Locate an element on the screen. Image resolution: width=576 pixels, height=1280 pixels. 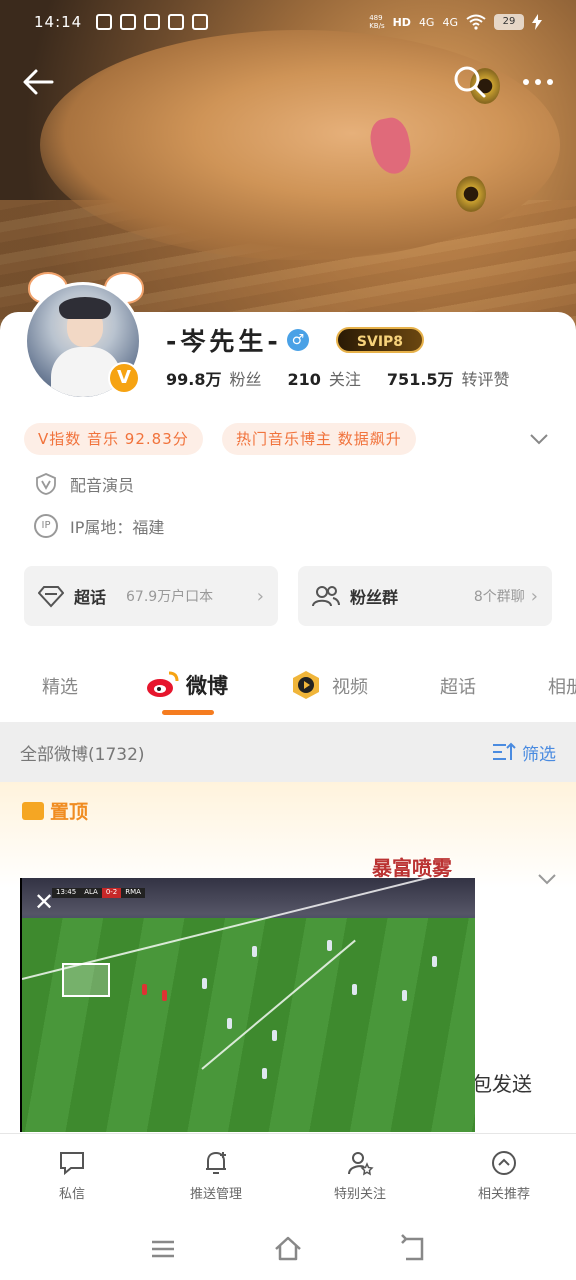
weibo-logo-icon is located at coordinates (163, 684).